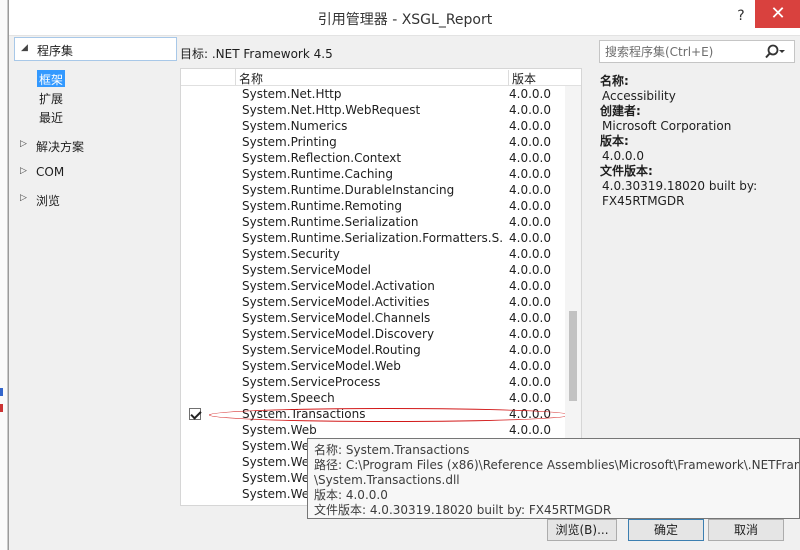  Describe the element at coordinates (404, 18) in the screenshot. I see `title-bar: 引用管理器 - XSGL_Report ? ✕` at that location.